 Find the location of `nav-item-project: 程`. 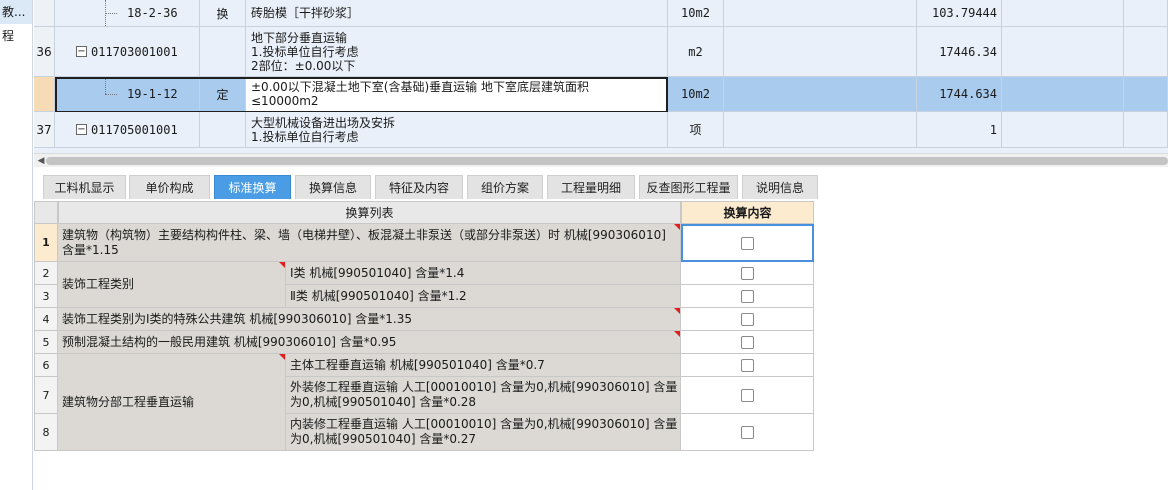

nav-item-project: 程 is located at coordinates (16, 36).